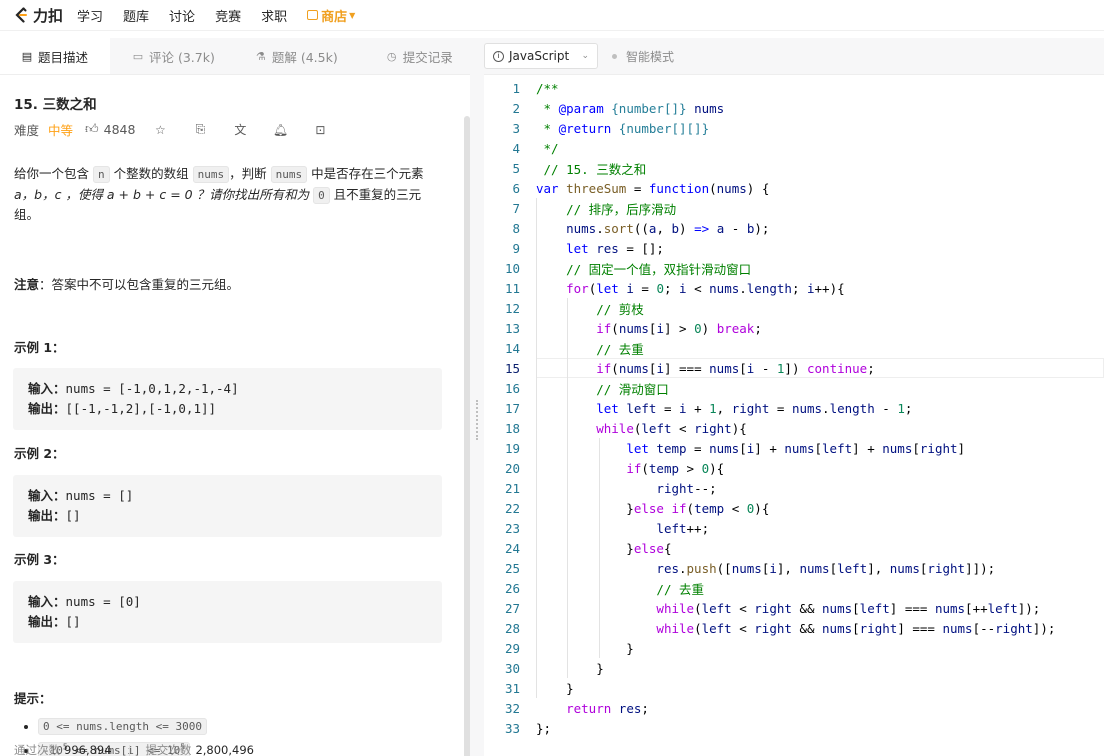 The height and width of the screenshot is (756, 1104). I want to click on code-text: // 去重, so click(620, 349).